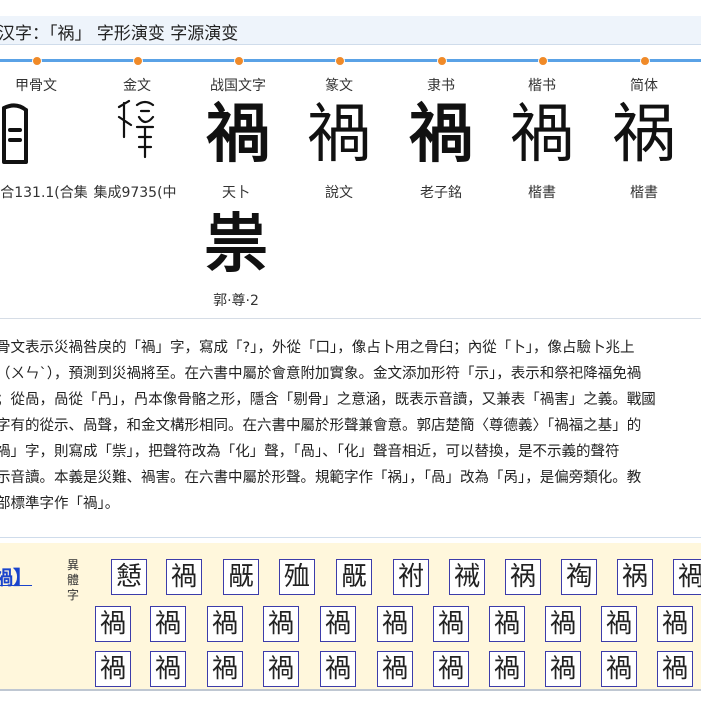 The width and height of the screenshot is (701, 701). I want to click on variant-entry-link: 禍】, so click(16, 576).